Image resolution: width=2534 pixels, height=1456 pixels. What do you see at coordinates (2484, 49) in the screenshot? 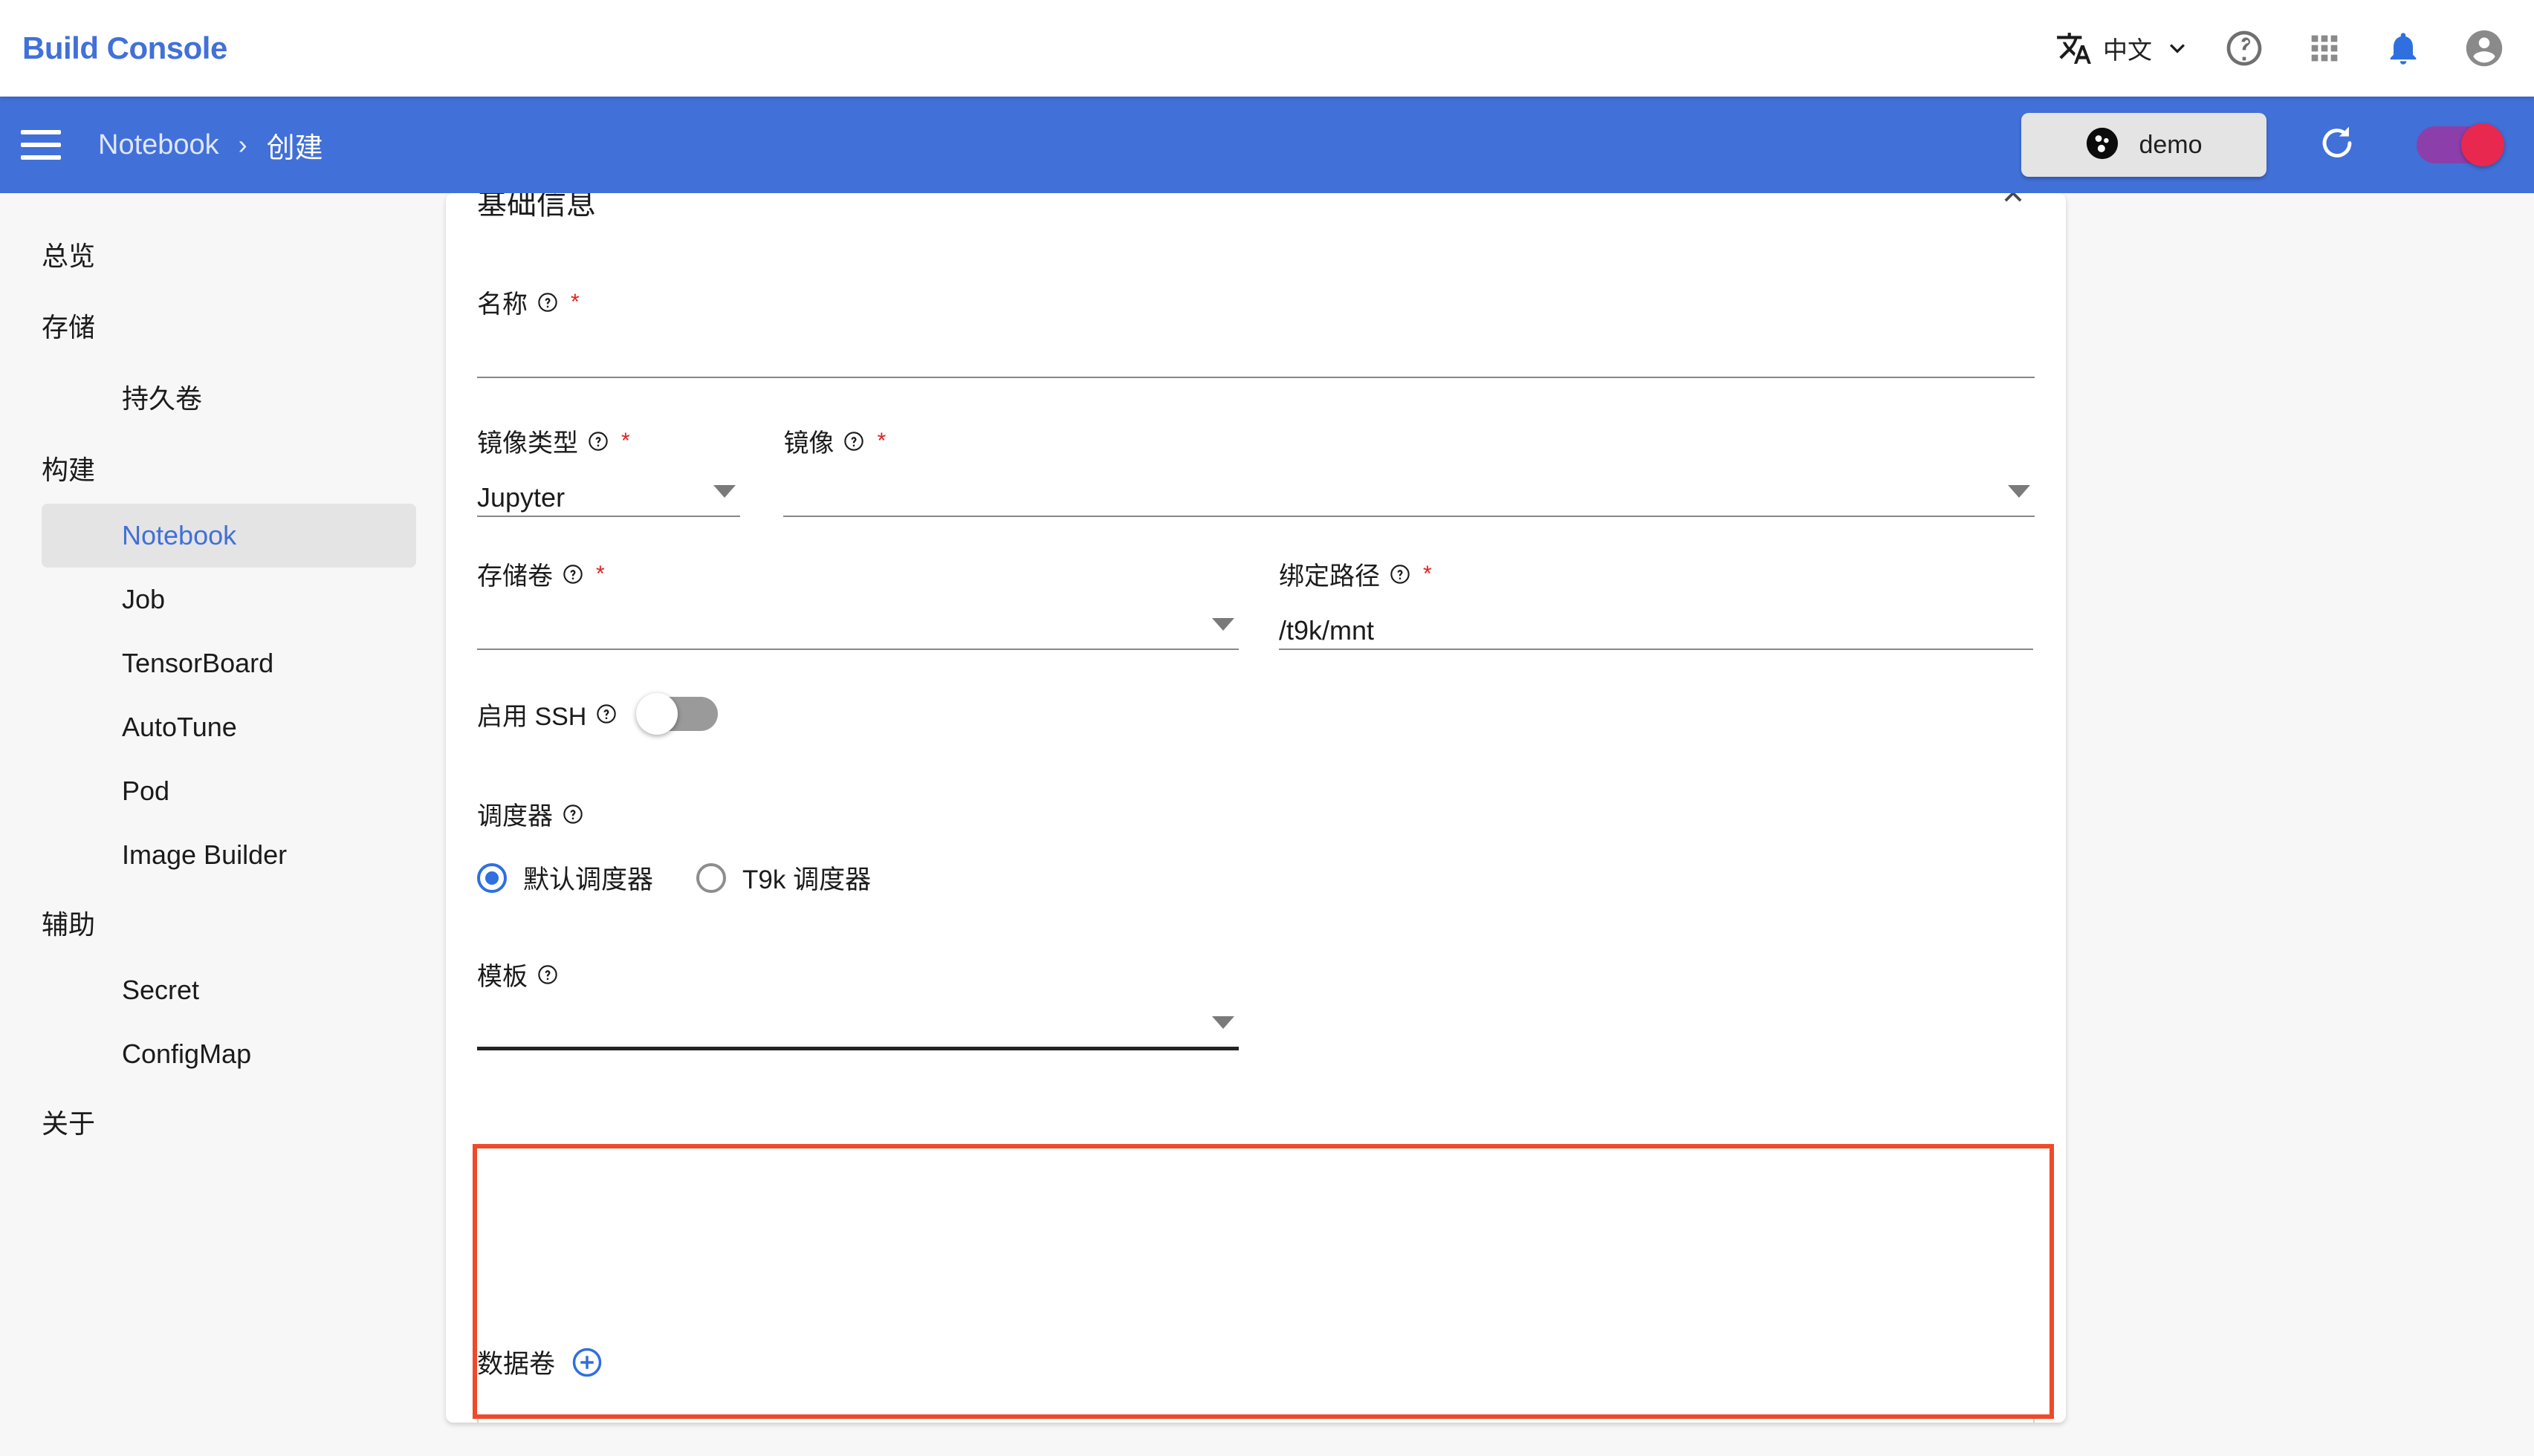
I see `account-avatar-icon` at bounding box center [2484, 49].